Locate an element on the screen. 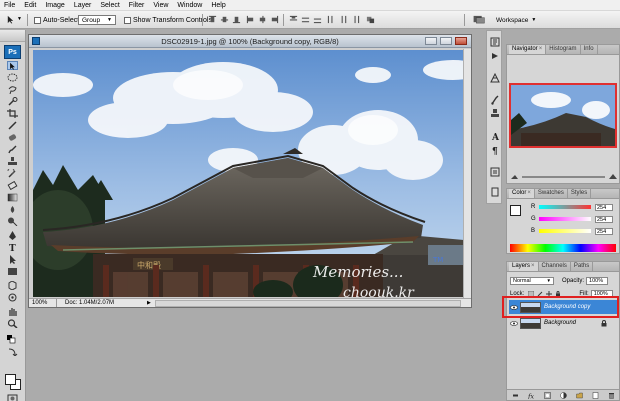 This screenshot has width=620, height=401. swap-colors-icon is located at coordinates (12, 352).